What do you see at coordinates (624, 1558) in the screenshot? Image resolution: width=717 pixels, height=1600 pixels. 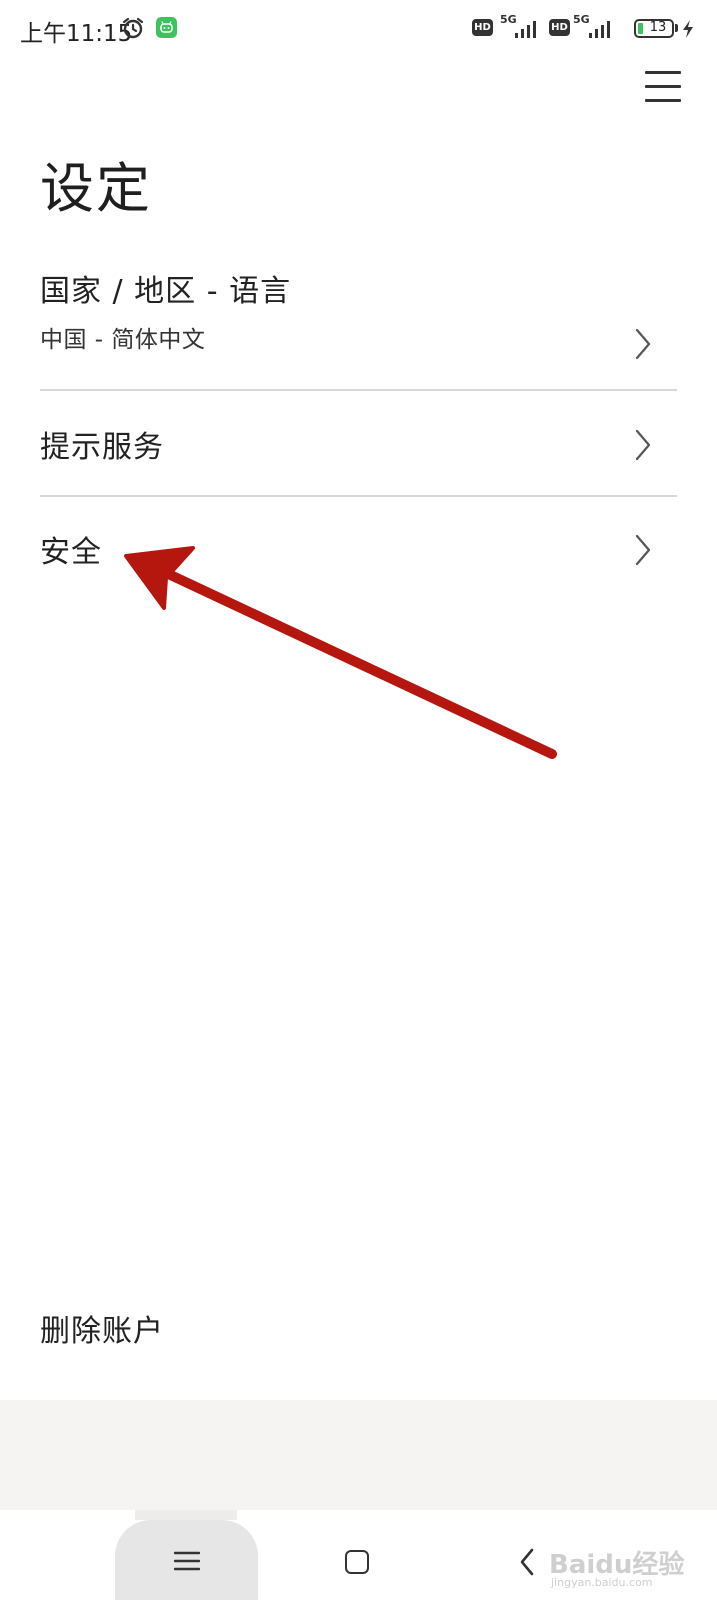 I see `baidu-jingyan-watermark: Baidu经验 jingyan.baidu.com` at bounding box center [624, 1558].